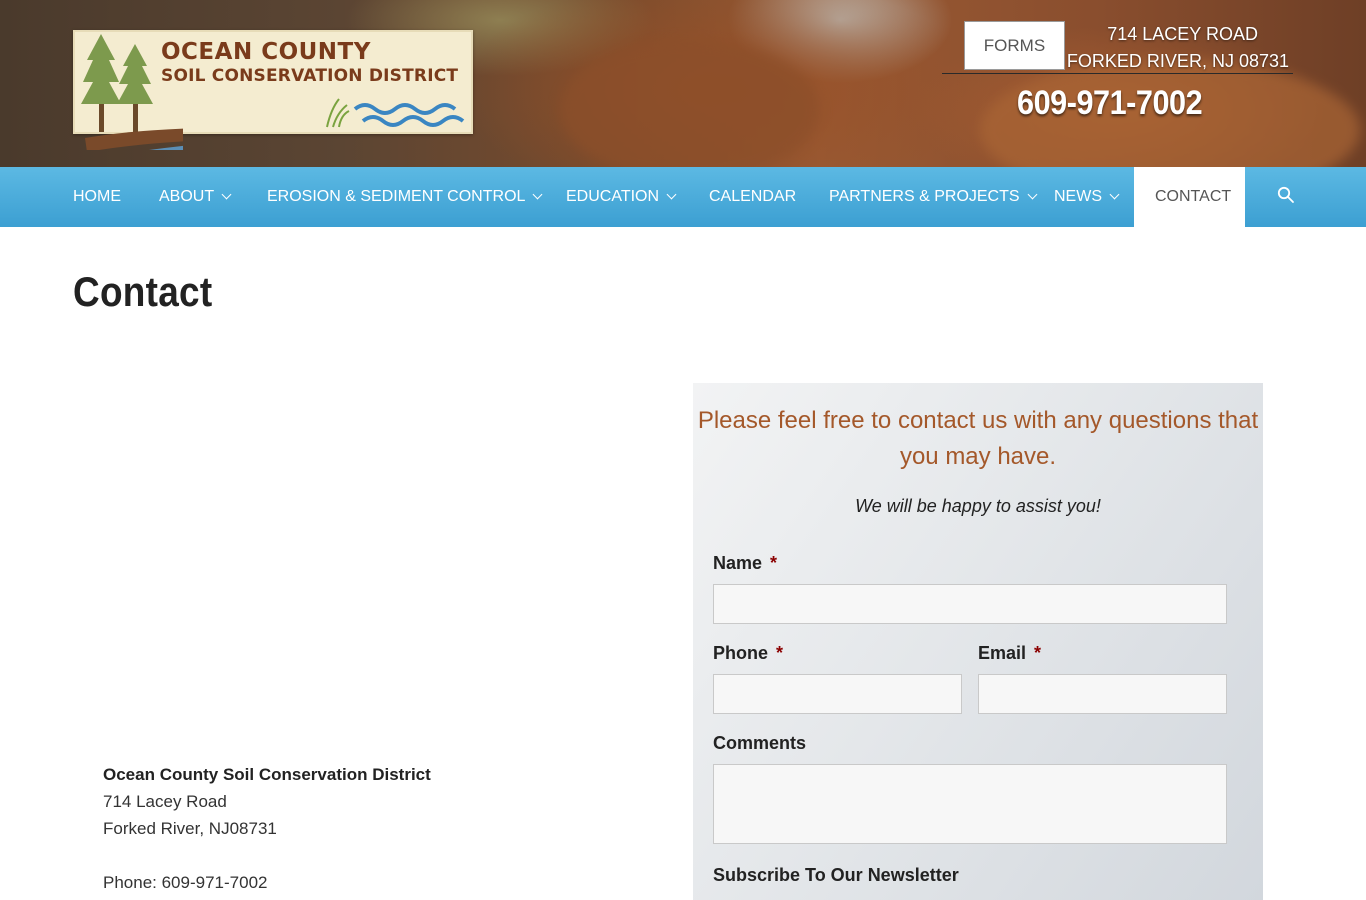 Image resolution: width=1366 pixels, height=900 pixels. I want to click on nav-item-education: EDUCATION, so click(621, 197).